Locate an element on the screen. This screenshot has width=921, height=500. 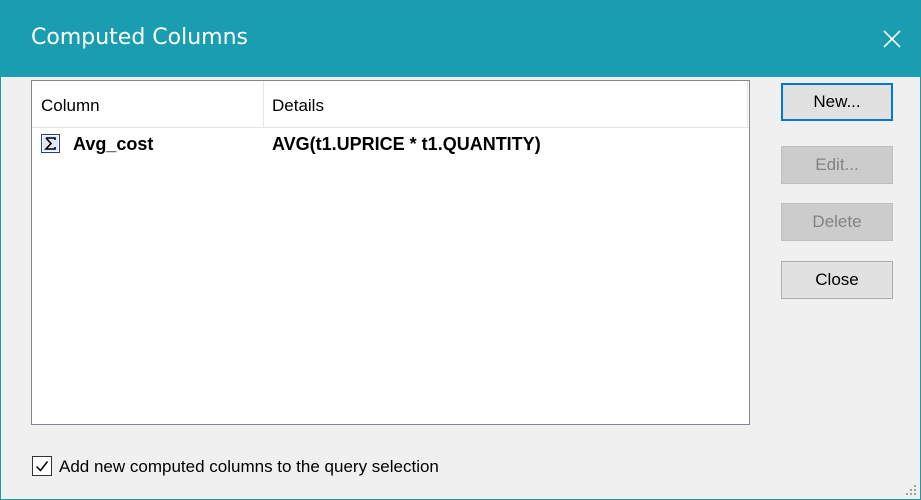
column-header-label: Details is located at coordinates (298, 105).